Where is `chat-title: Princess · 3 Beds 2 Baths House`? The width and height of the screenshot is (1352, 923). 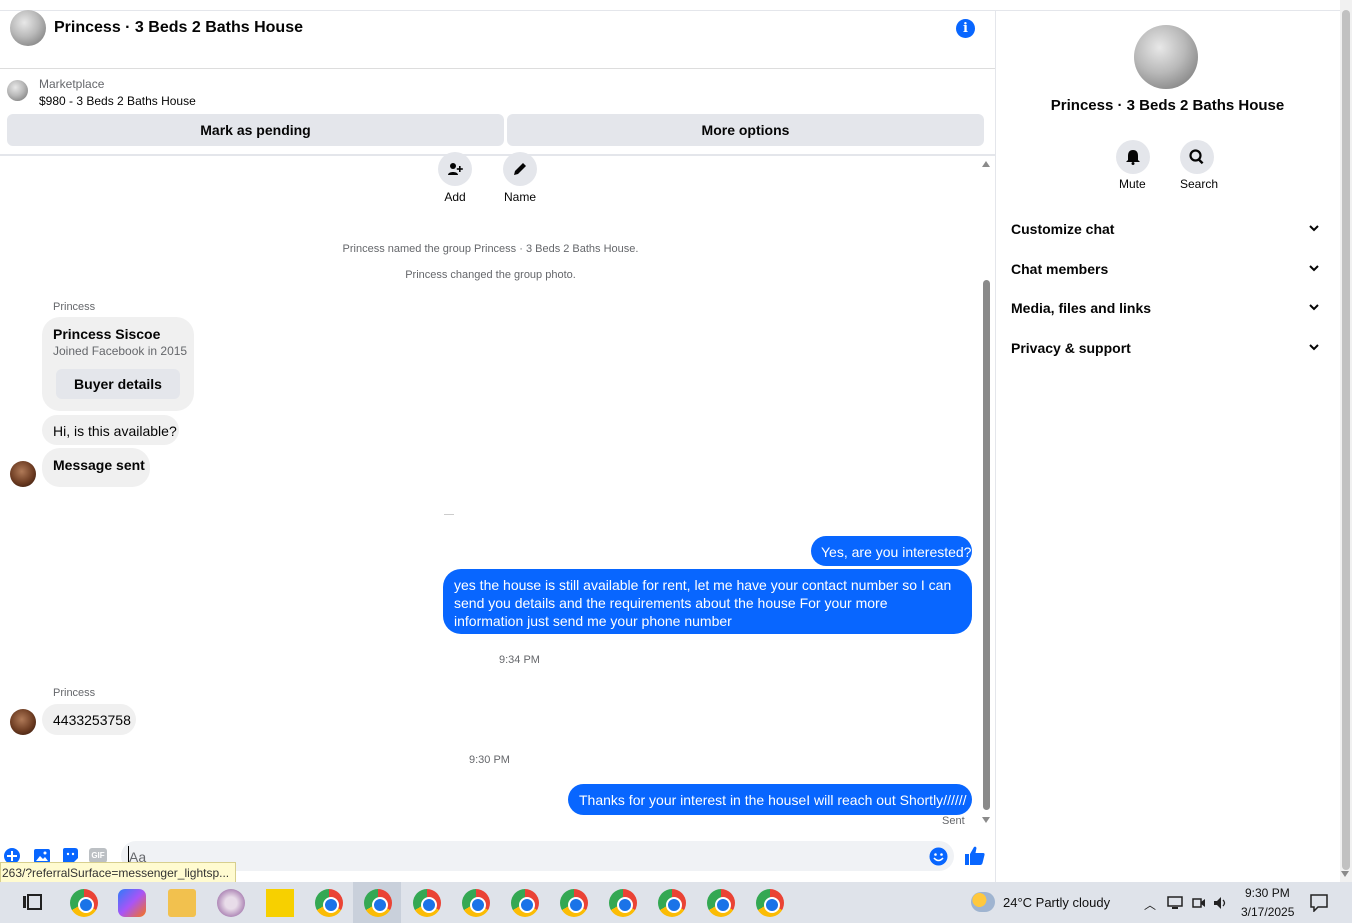 chat-title: Princess · 3 Beds 2 Baths House is located at coordinates (178, 28).